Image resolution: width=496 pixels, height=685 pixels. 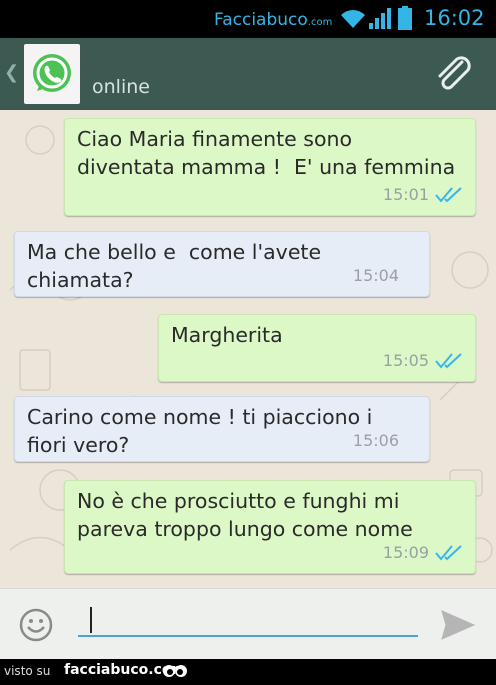 I want to click on message-time: 15:09, so click(x=405, y=552).